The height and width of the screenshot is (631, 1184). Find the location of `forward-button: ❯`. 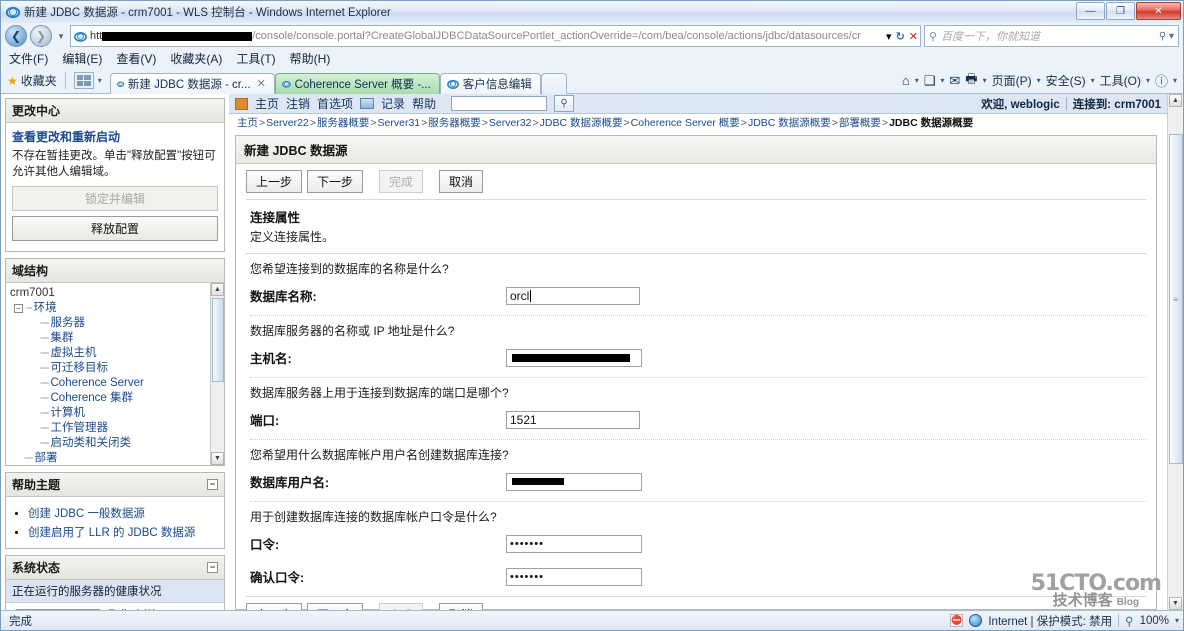

forward-button: ❯ is located at coordinates (41, 36).